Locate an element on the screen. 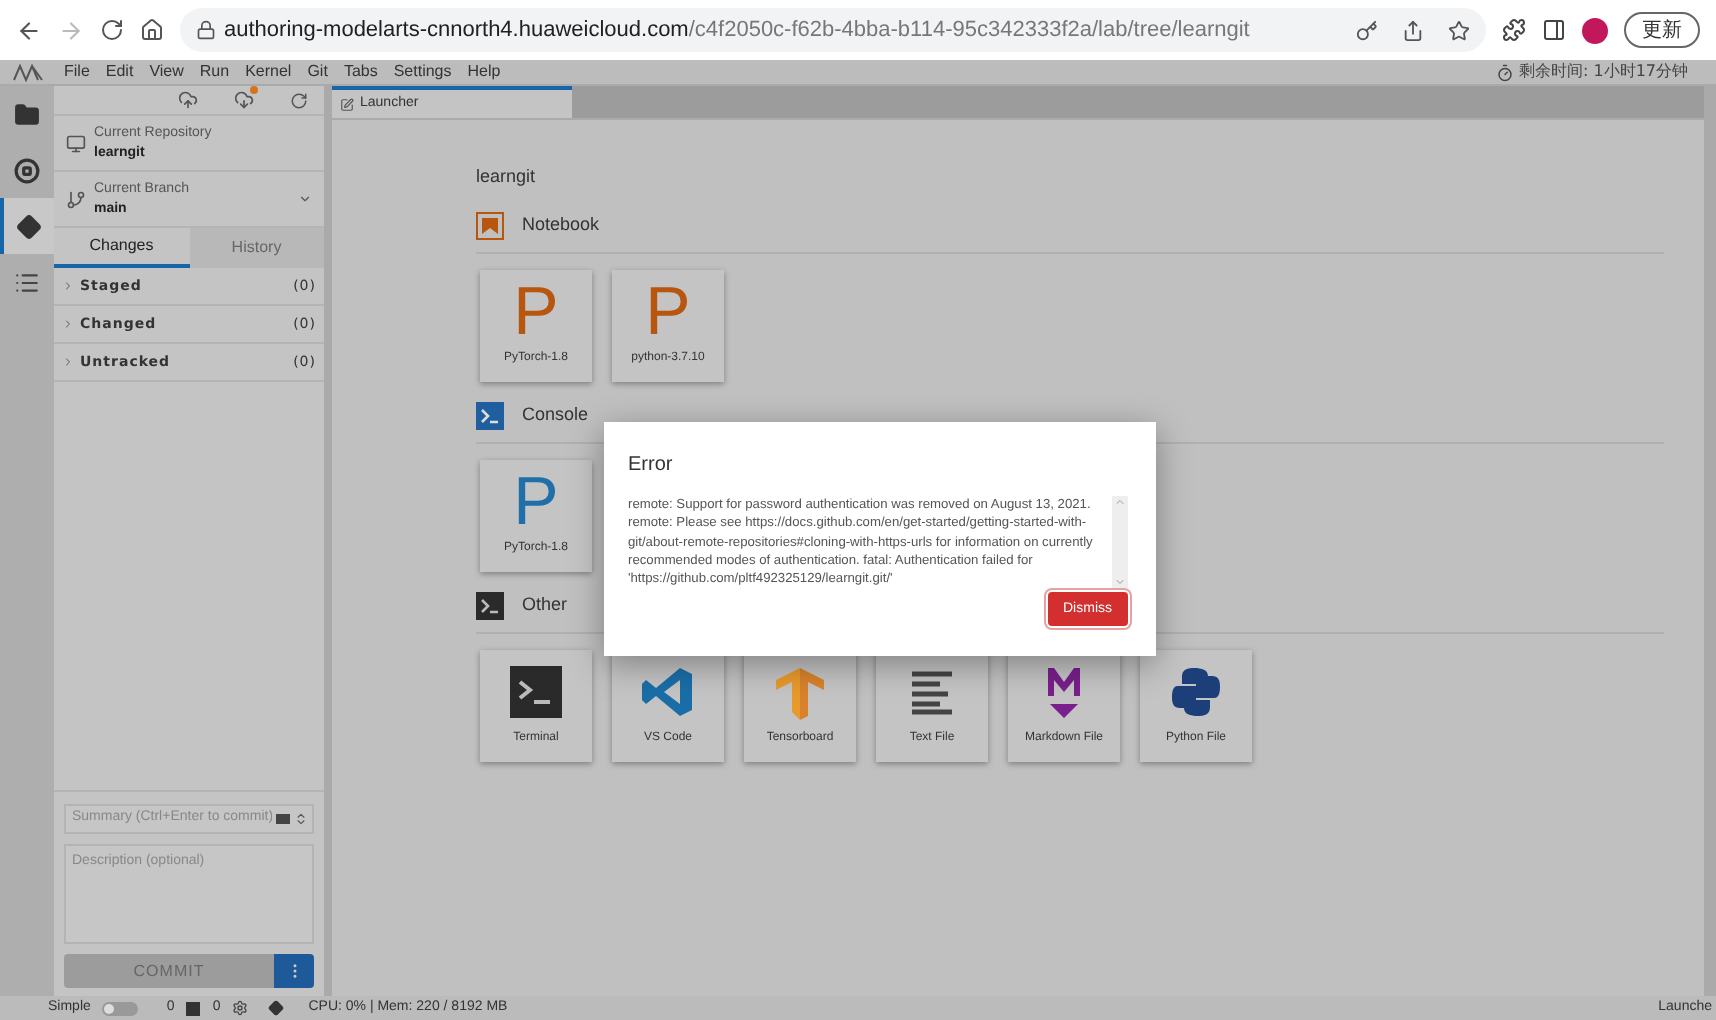 This screenshot has height=1020, width=1716. menu-item: Edit is located at coordinates (119, 72).